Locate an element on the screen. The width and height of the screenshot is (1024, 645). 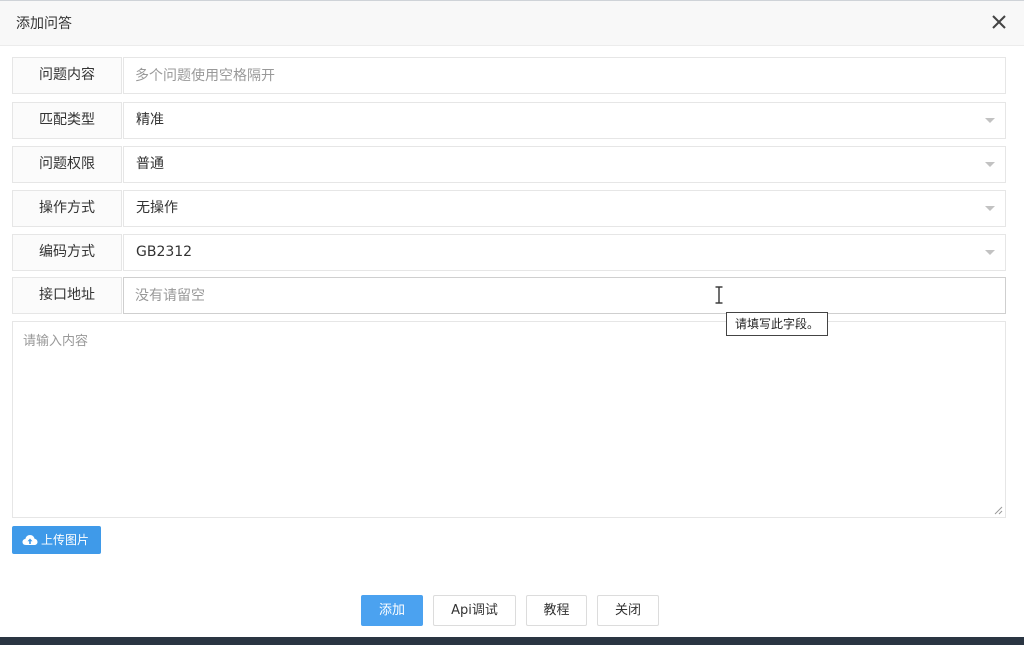
dialog-title: 添加问答 is located at coordinates (44, 24).